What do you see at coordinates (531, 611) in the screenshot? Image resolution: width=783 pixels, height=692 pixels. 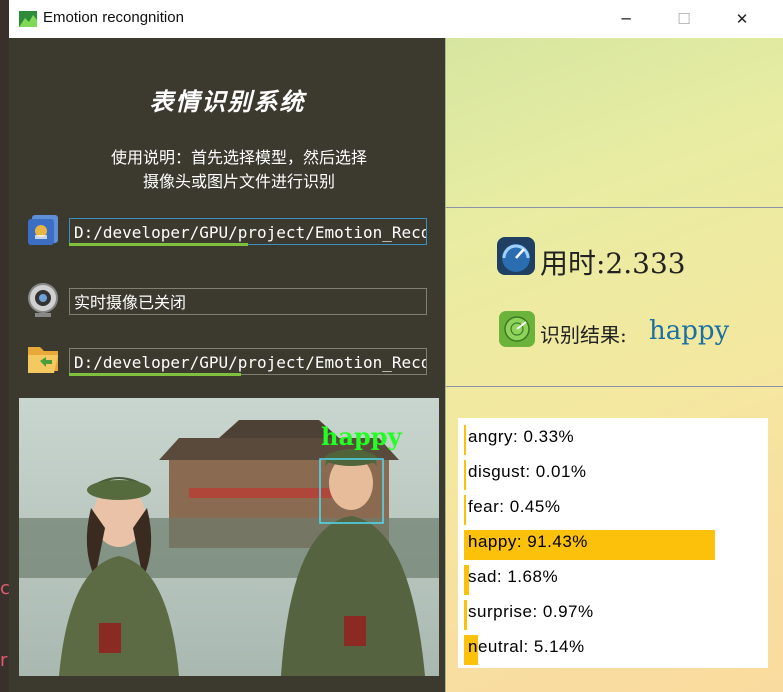 I see `probability-label: surprise: 0.97%` at bounding box center [531, 611].